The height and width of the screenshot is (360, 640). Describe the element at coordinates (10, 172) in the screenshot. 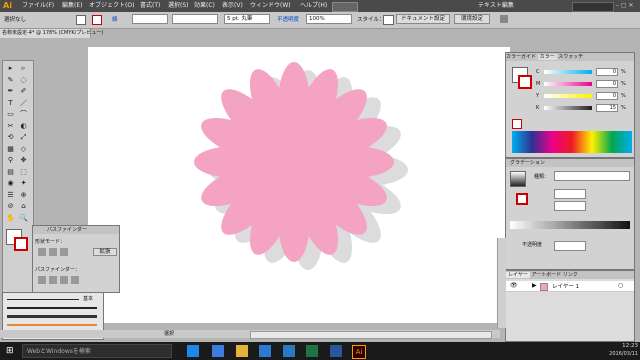

I see `gradient-tool-icon: ▤` at that location.